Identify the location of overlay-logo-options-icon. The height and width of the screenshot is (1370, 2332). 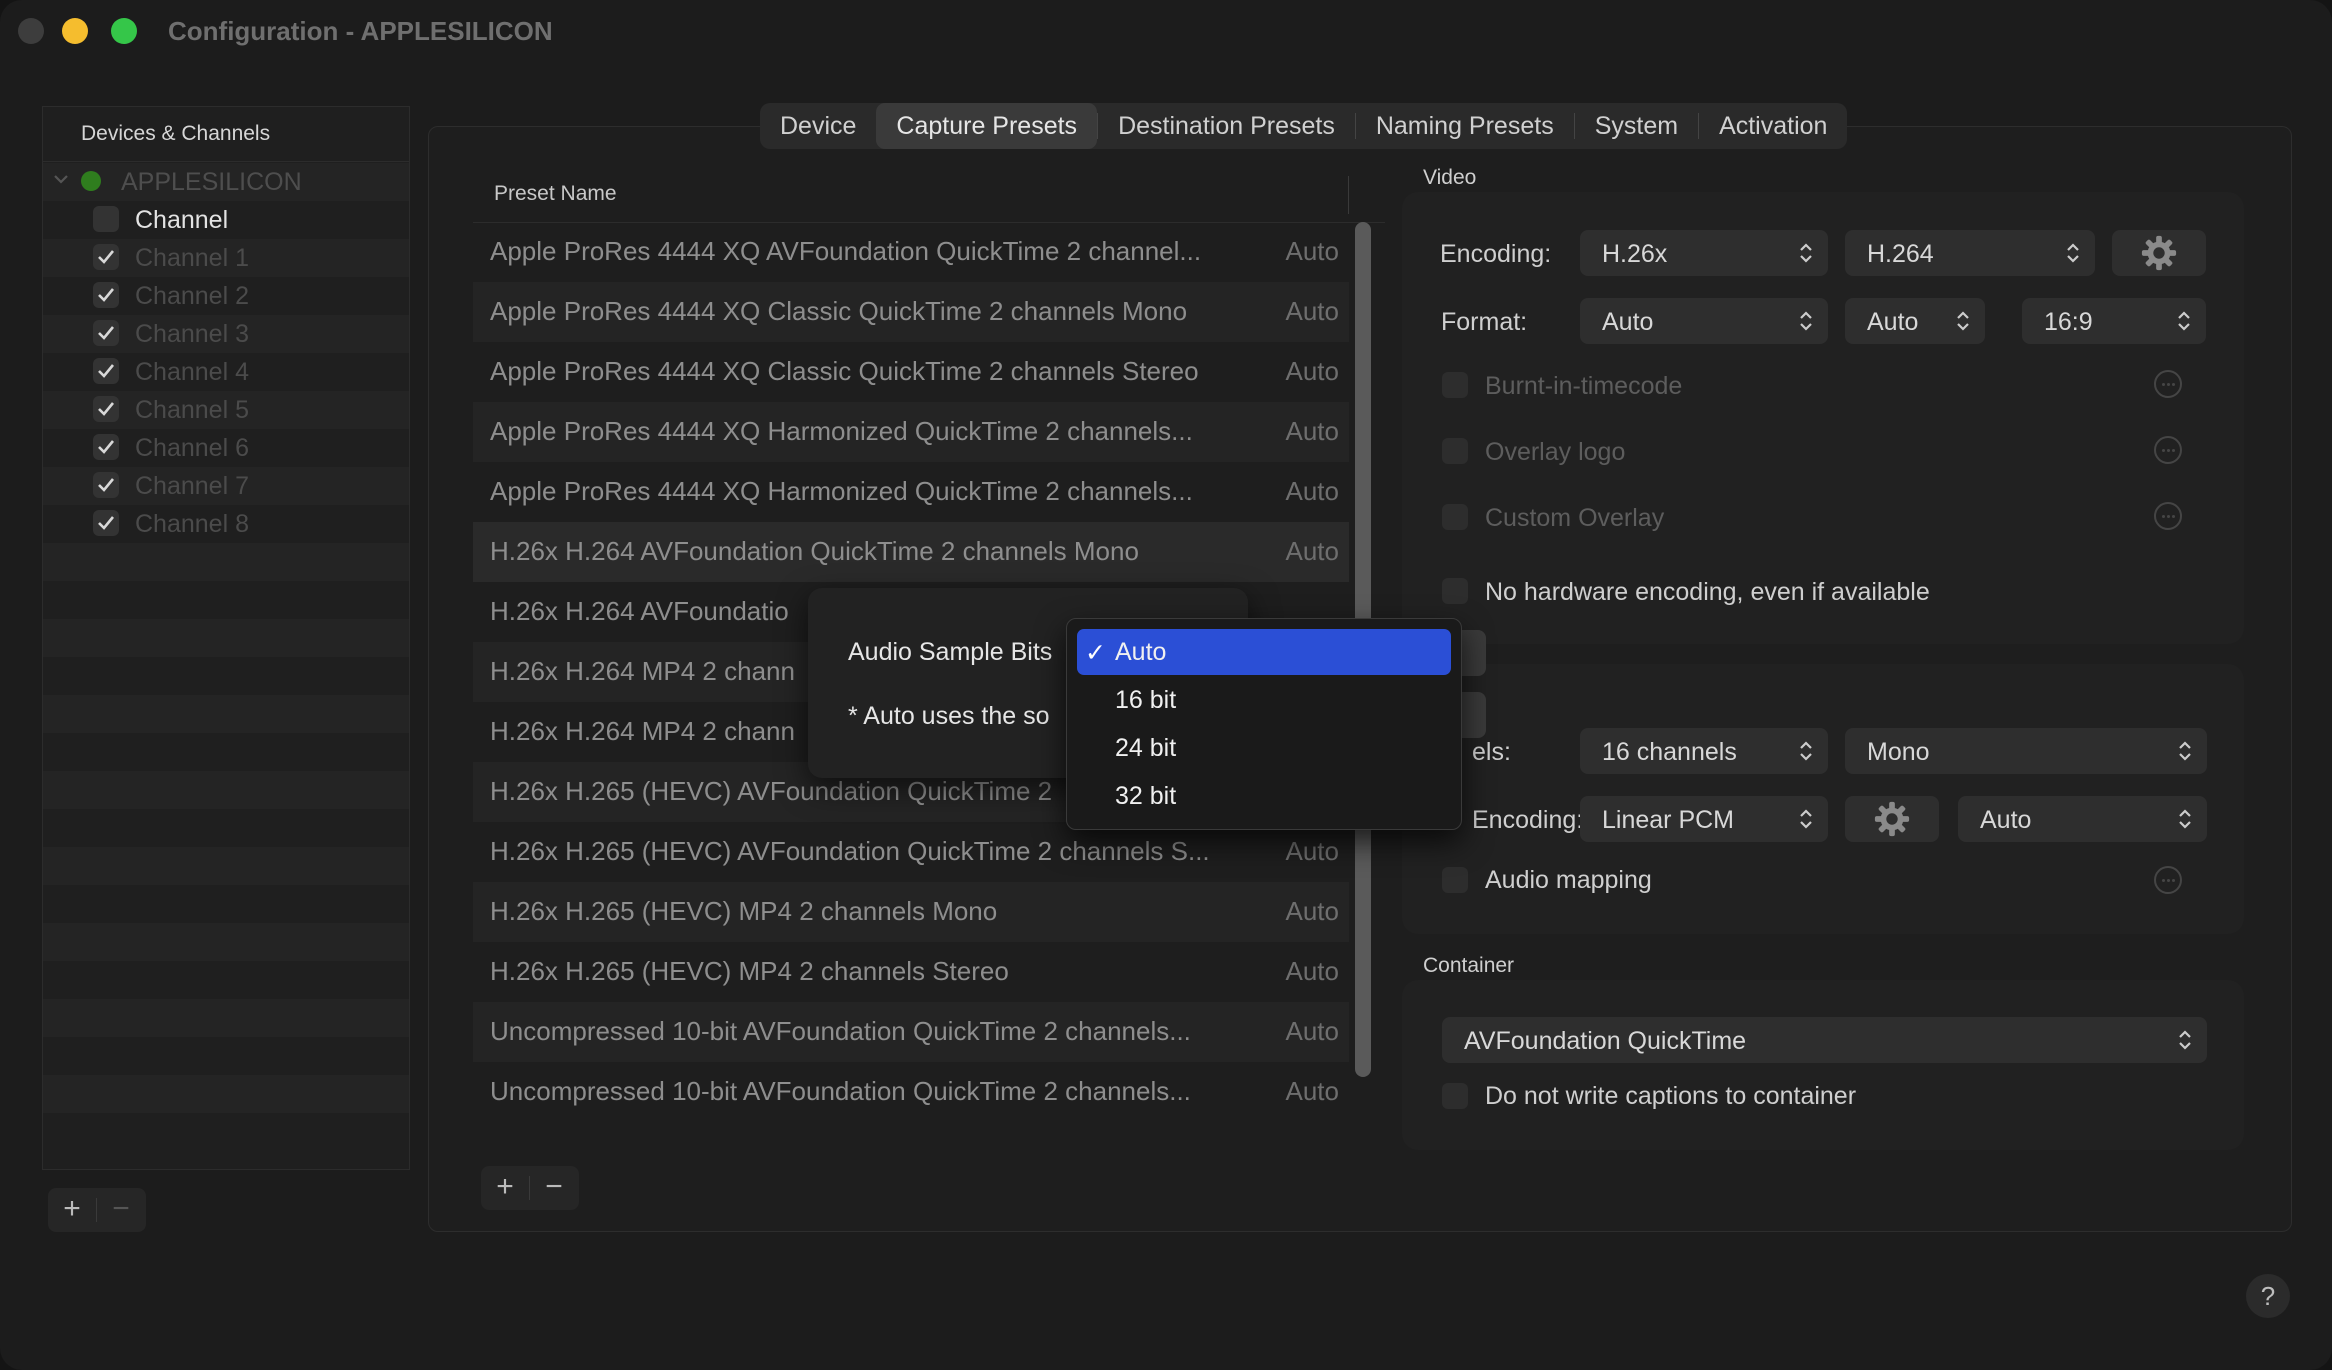
(2168, 450).